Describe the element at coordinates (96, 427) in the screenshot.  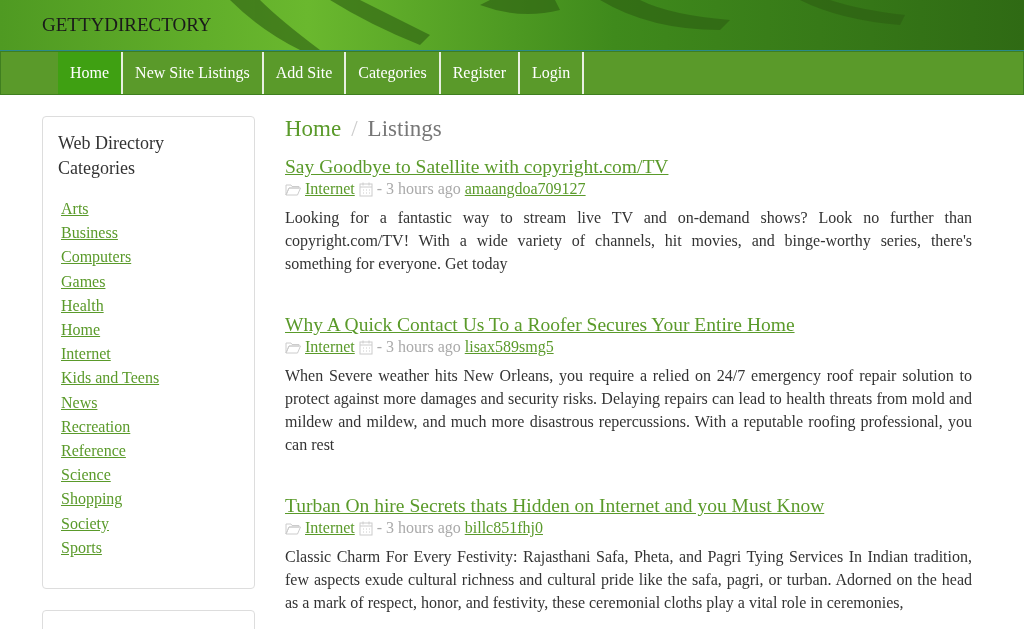
I see `category-link: Recreation` at that location.